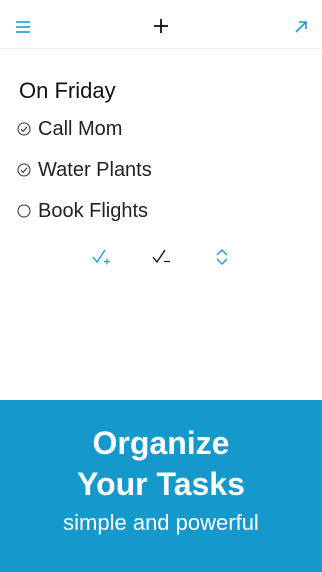  I want to click on empty-circle-icon, so click(24, 211).